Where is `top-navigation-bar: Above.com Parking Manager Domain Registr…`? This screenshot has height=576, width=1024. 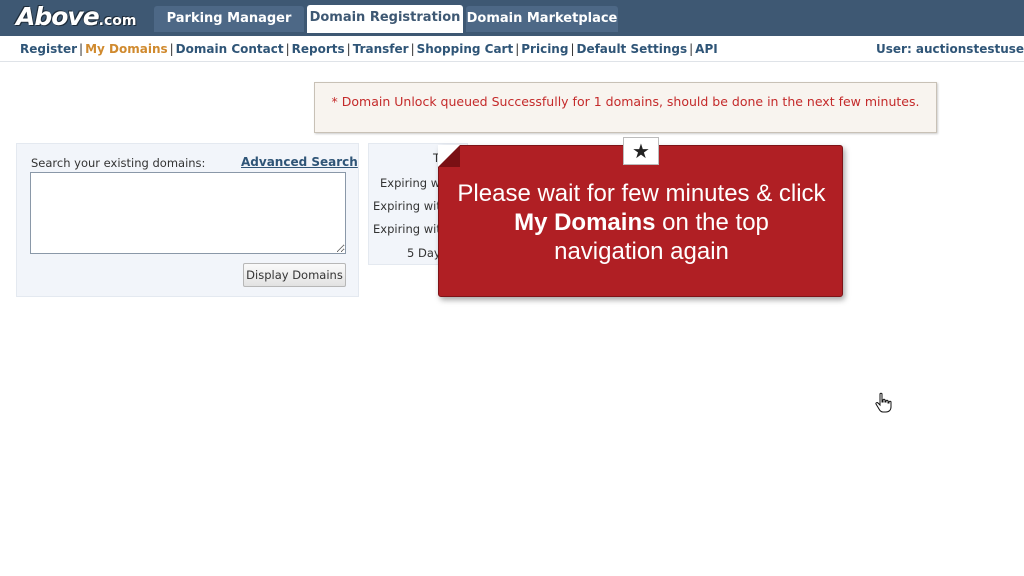 top-navigation-bar: Above.com Parking Manager Domain Registr… is located at coordinates (512, 18).